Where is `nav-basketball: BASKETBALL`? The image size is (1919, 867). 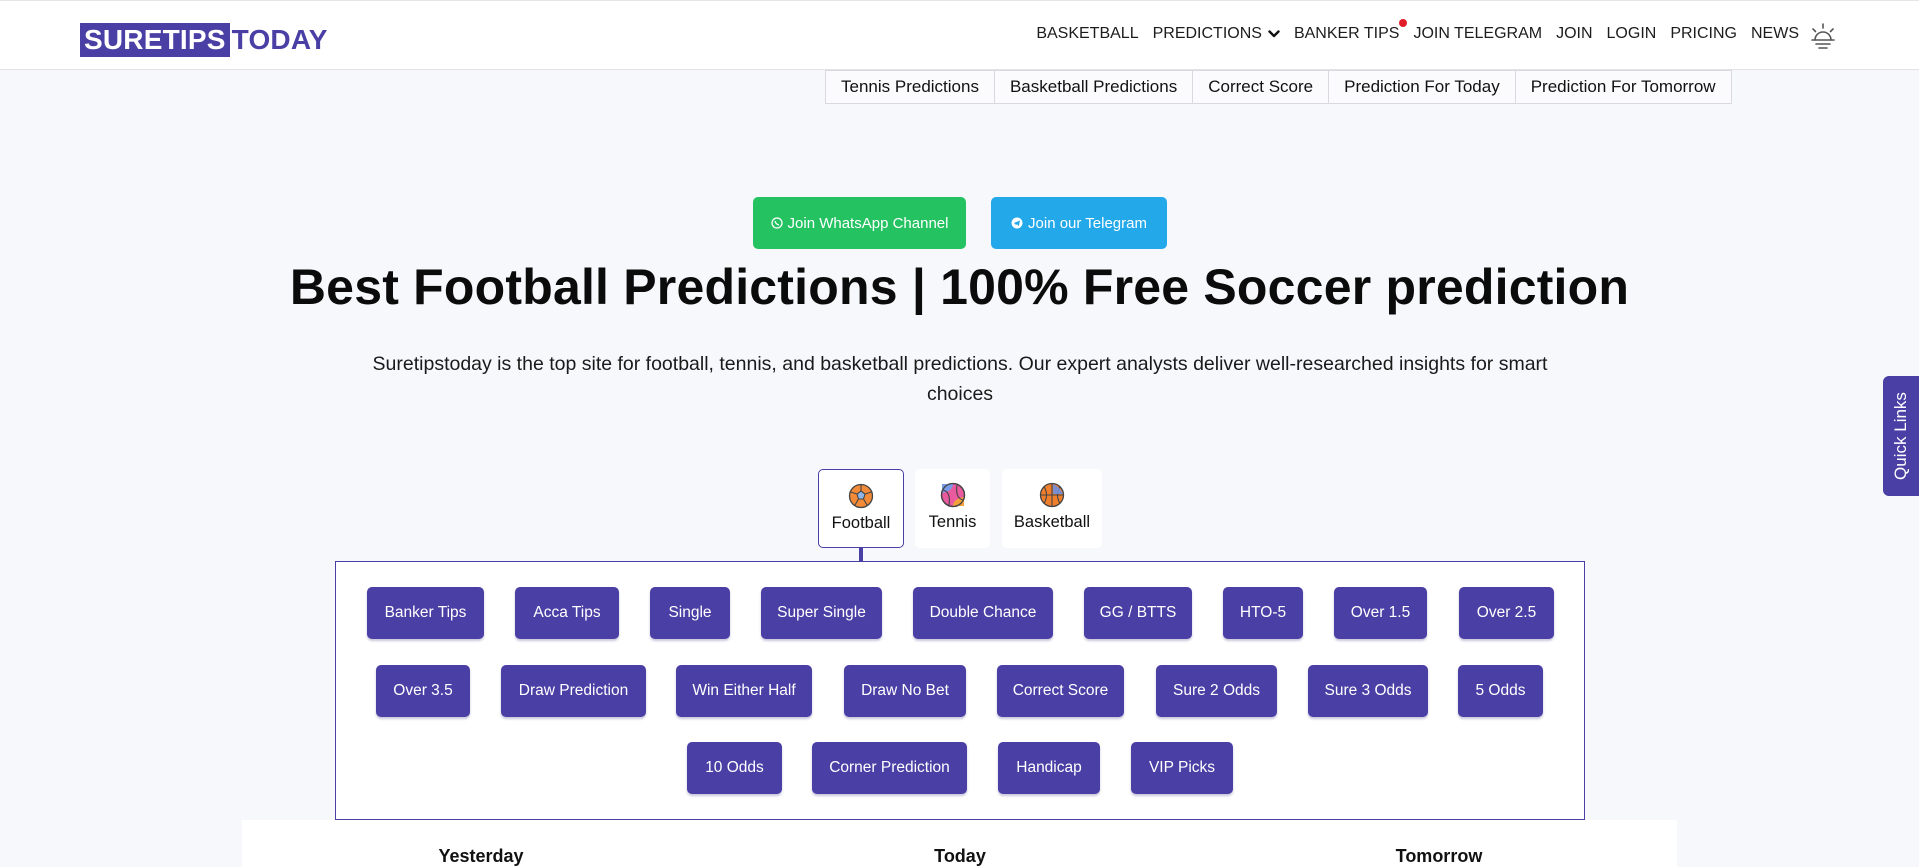
nav-basketball: BASKETBALL is located at coordinates (1087, 34).